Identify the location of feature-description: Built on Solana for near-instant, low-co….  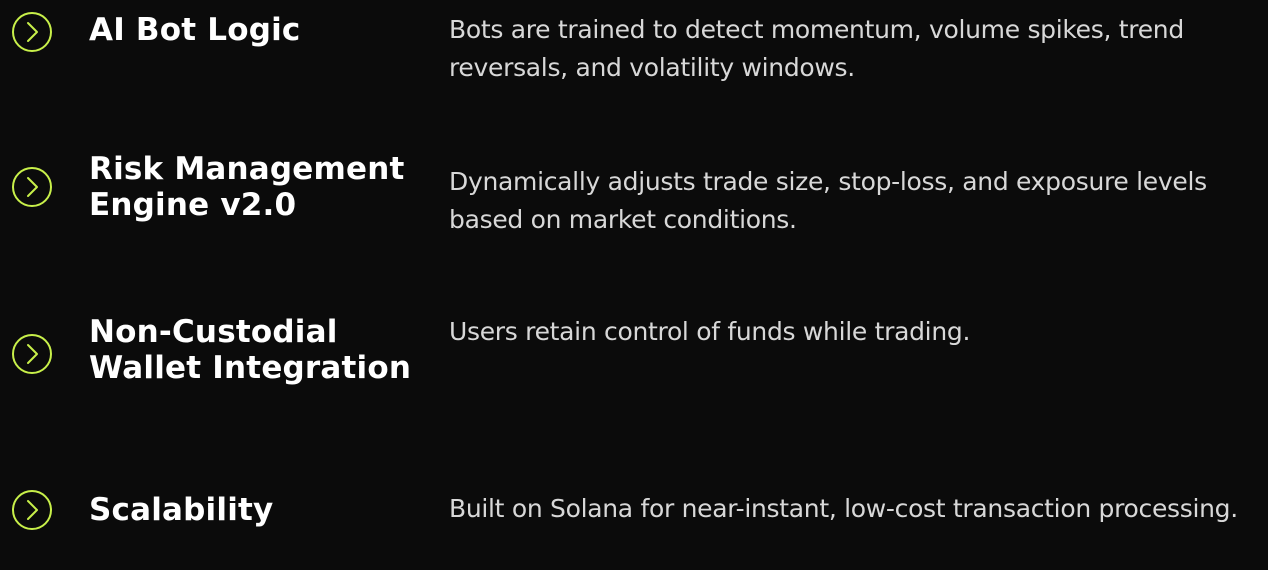
(843, 508).